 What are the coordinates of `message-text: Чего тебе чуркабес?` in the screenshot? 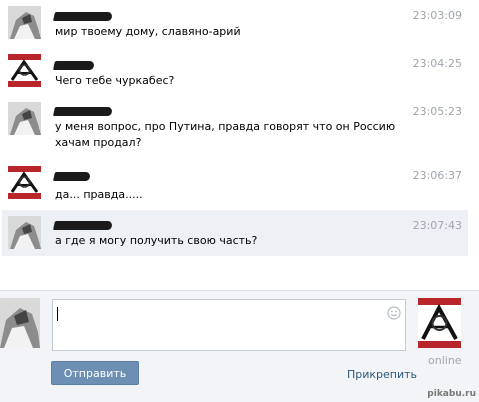 It's located at (115, 80).